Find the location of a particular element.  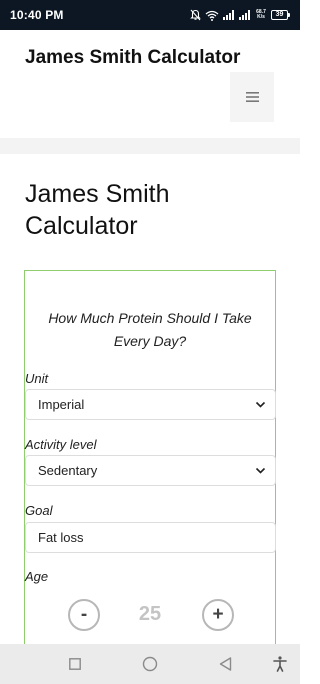

accessibility-icon is located at coordinates (280, 664).